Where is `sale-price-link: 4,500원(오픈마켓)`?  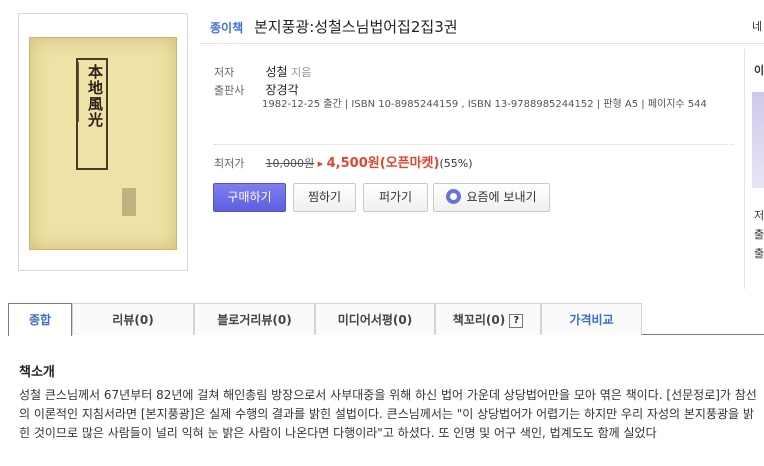
sale-price-link: 4,500원(오픈마켓) is located at coordinates (383, 163).